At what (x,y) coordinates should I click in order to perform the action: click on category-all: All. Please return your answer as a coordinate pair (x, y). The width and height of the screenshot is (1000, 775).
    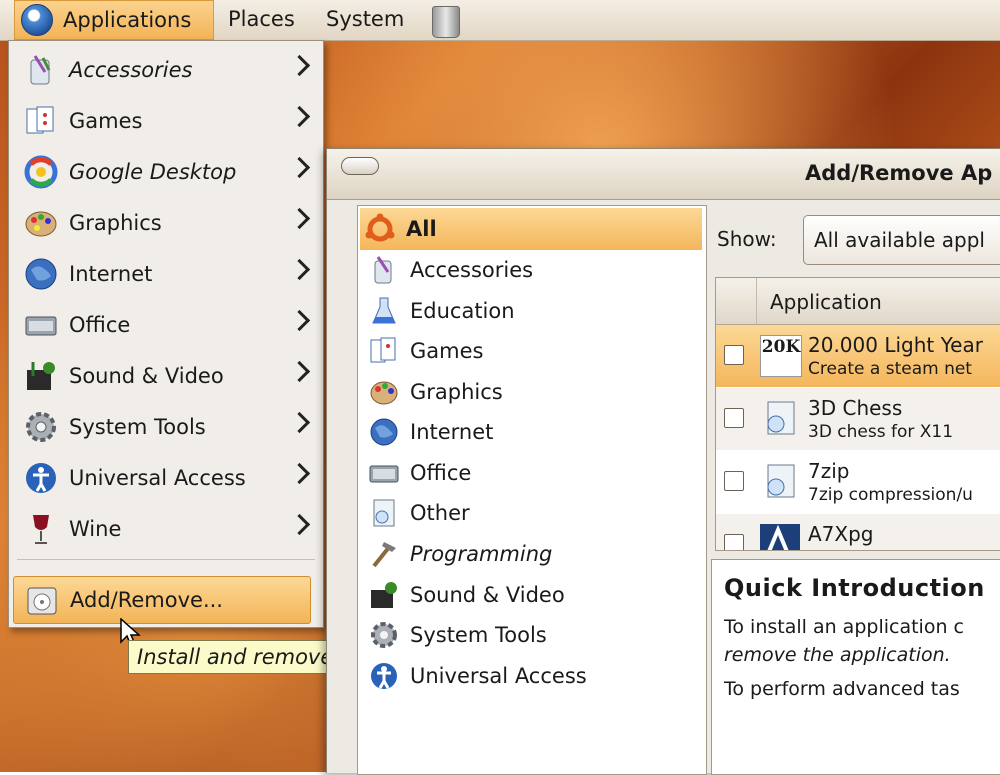
    Looking at the image, I should click on (531, 229).